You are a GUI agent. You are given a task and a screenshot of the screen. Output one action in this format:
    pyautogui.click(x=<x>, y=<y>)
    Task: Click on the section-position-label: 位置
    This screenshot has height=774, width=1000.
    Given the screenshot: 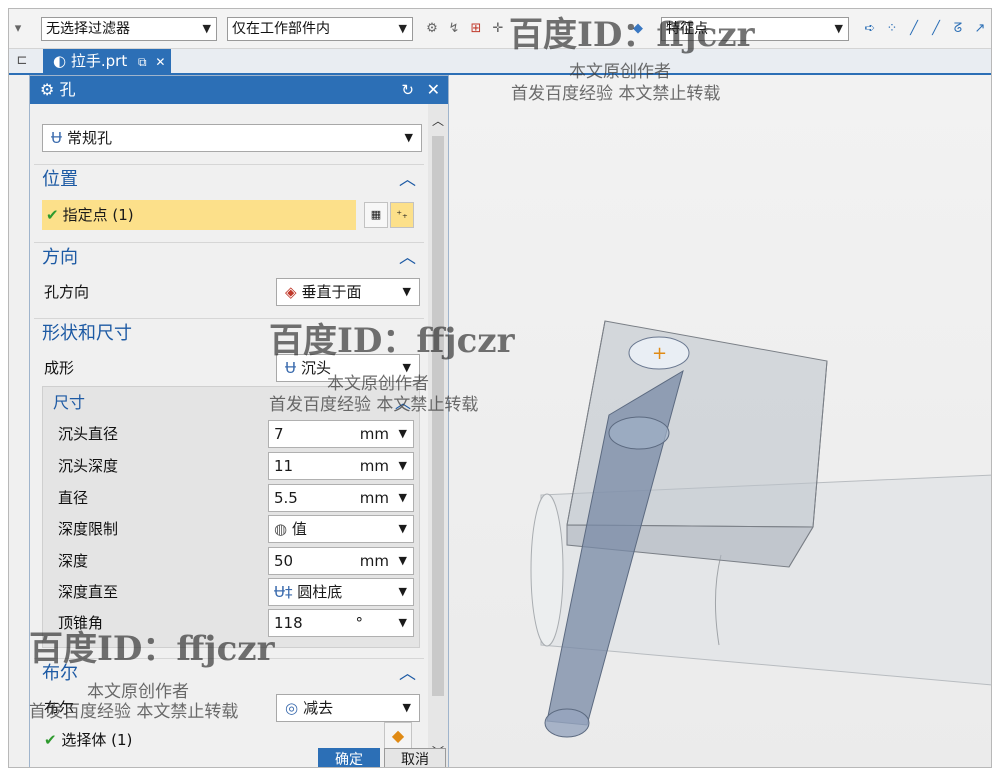 What is the action you would take?
    pyautogui.click(x=60, y=179)
    